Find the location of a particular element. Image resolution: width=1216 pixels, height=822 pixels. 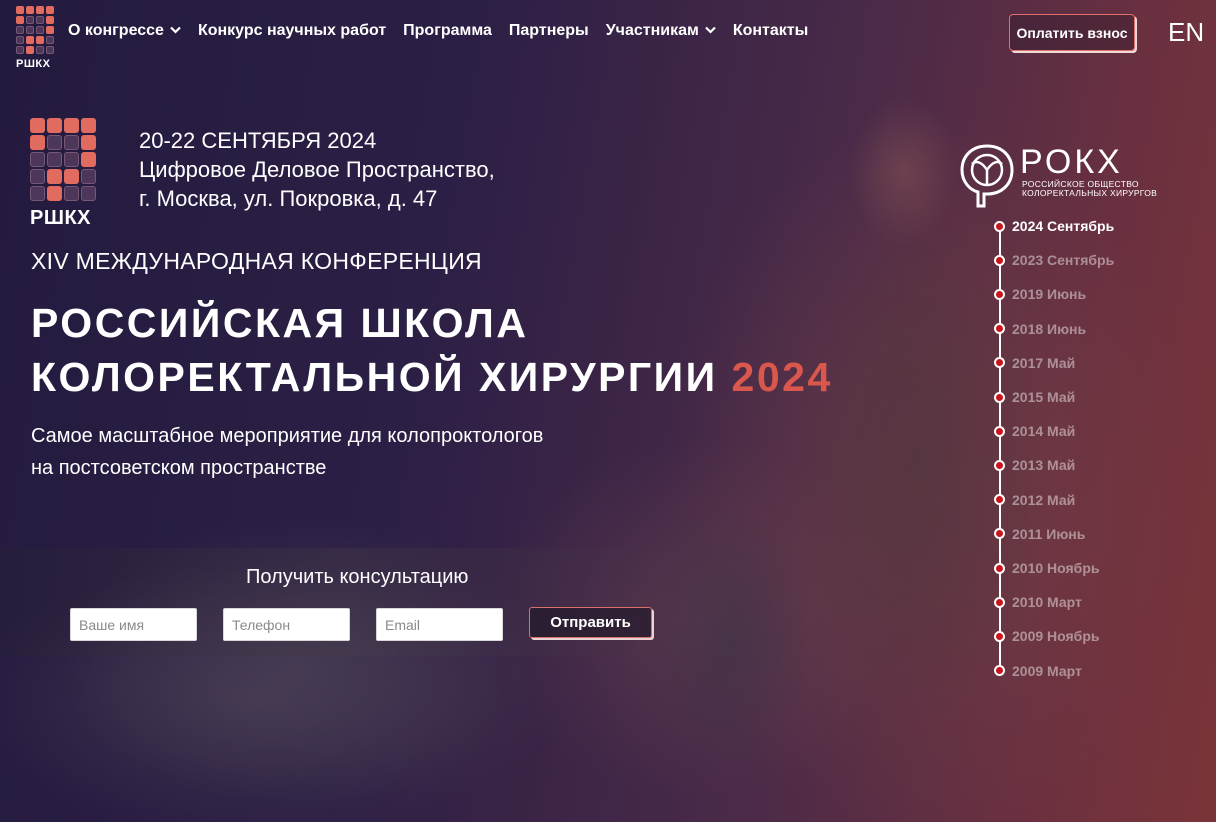

nav-item-label: Контакты is located at coordinates (770, 30).